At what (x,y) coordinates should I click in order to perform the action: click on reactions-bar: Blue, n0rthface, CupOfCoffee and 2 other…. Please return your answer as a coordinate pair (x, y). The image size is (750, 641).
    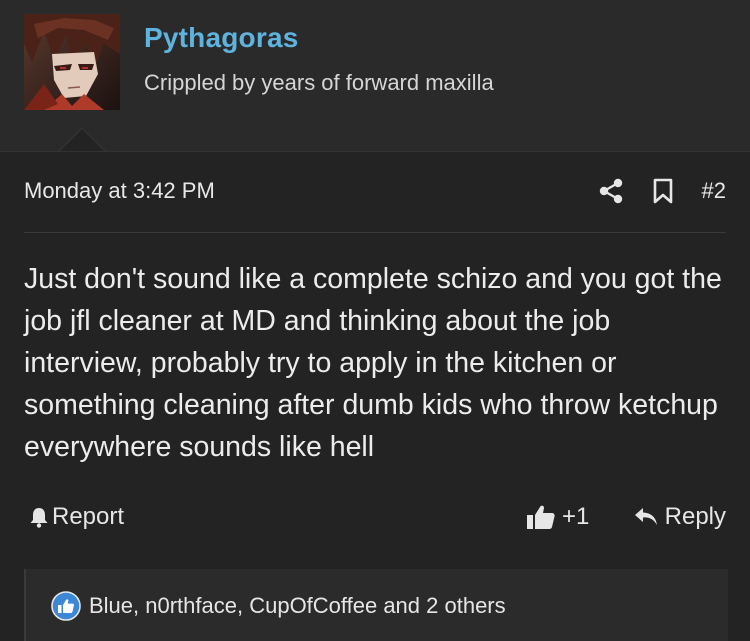
    Looking at the image, I should click on (376, 605).